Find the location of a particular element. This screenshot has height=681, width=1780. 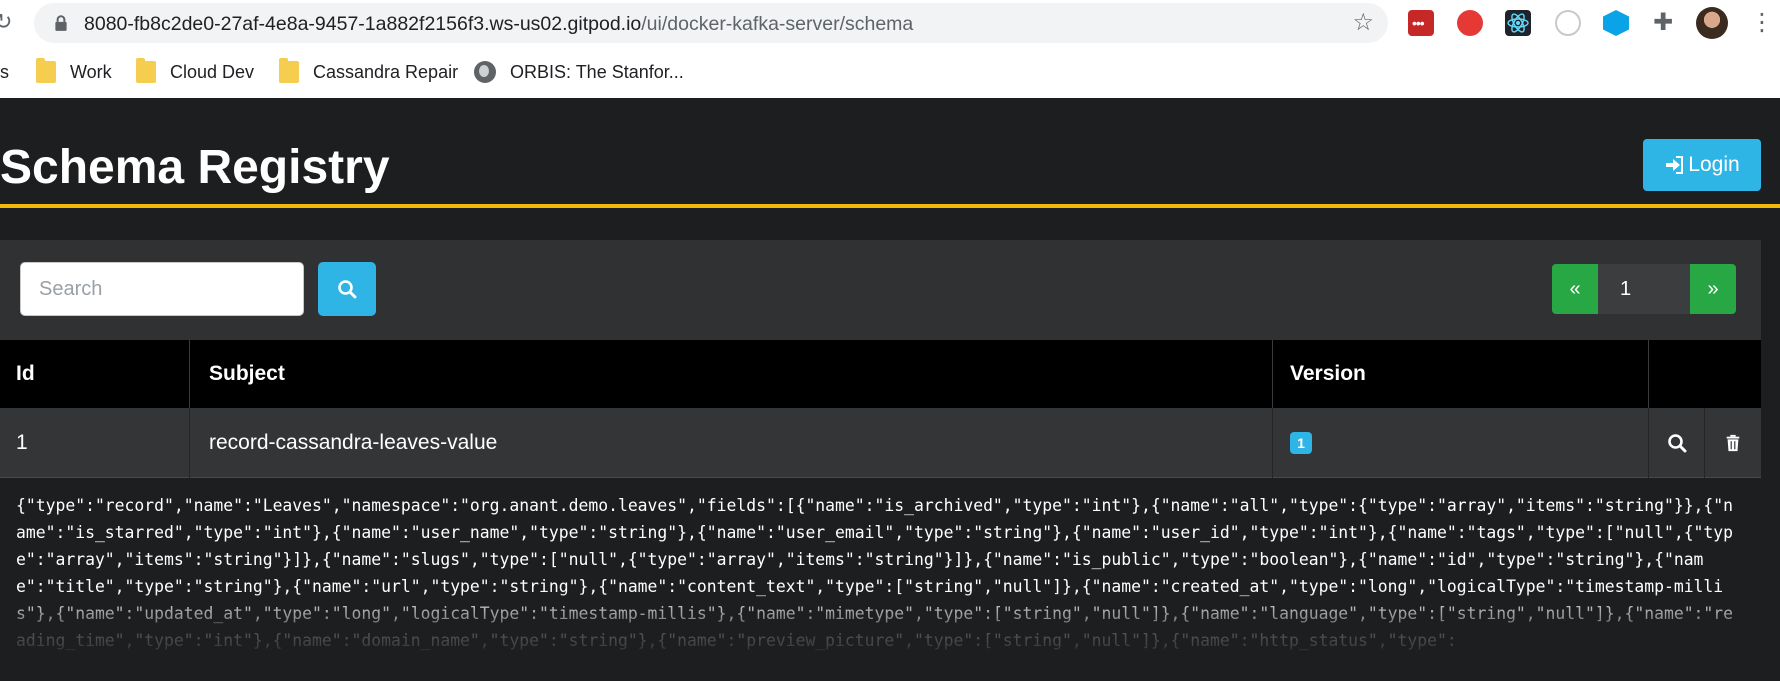

react-devtools-extension-icon is located at coordinates (1518, 23).